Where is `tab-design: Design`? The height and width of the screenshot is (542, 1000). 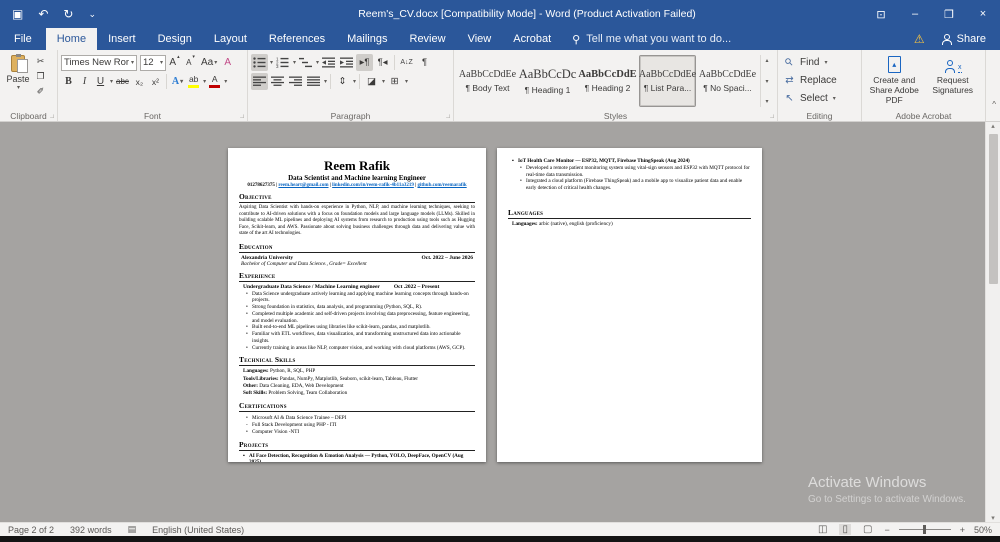 tab-design: Design is located at coordinates (175, 39).